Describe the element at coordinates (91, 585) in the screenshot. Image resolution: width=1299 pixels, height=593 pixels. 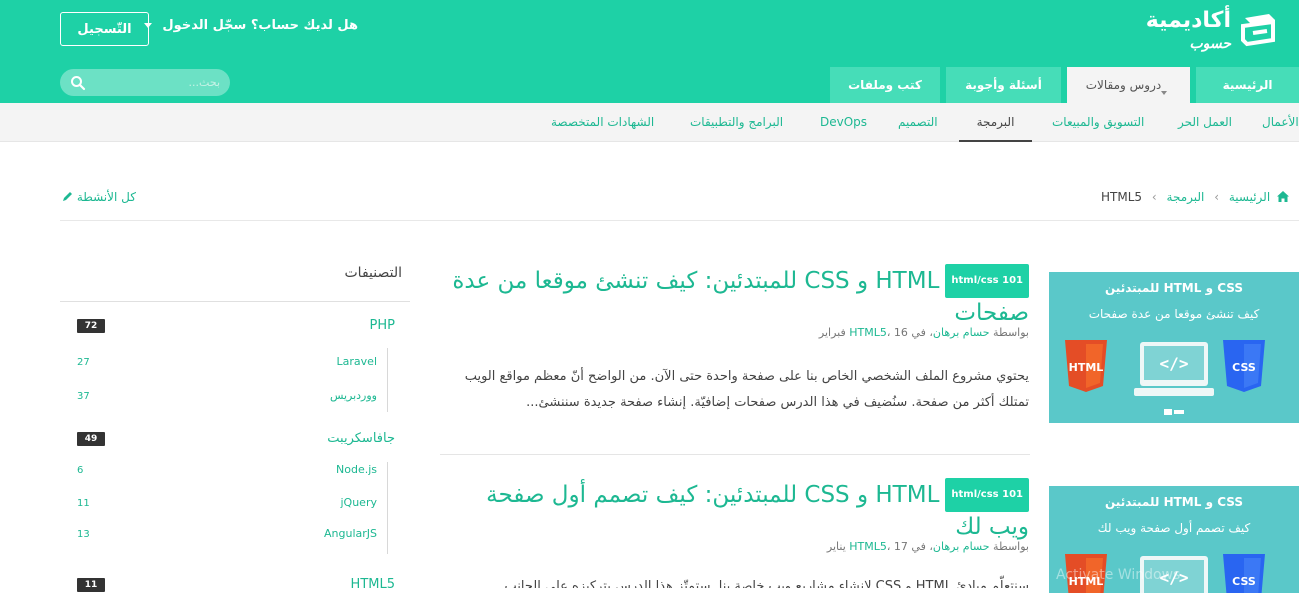
I see `count-badge: 11` at that location.